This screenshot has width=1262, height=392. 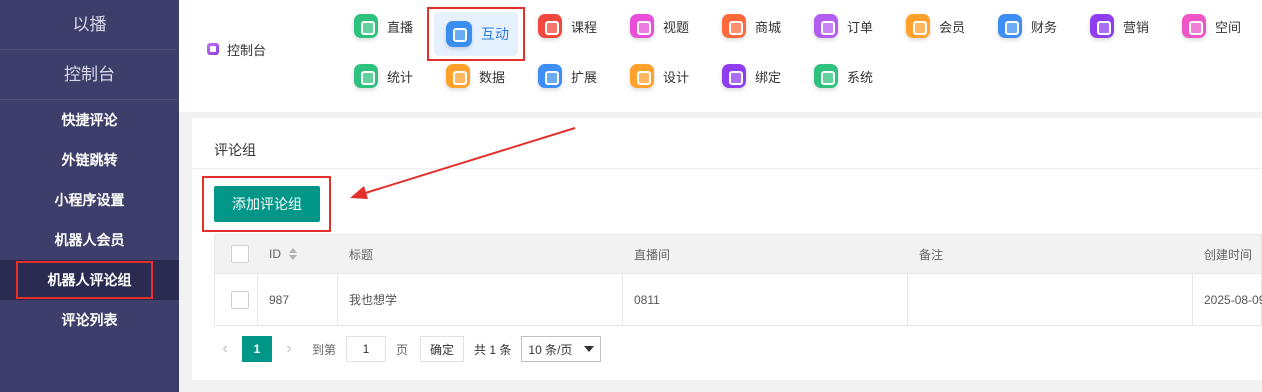 I want to click on member-icon, so click(x=918, y=26).